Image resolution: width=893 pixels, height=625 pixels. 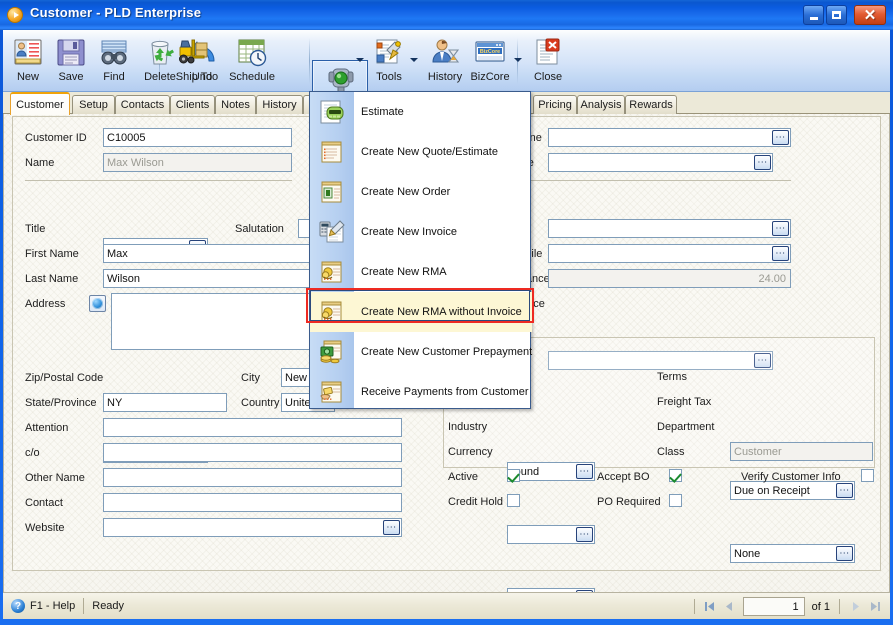 What do you see at coordinates (684, 402) in the screenshot?
I see `freight-tax-label: Freight Tax` at bounding box center [684, 402].